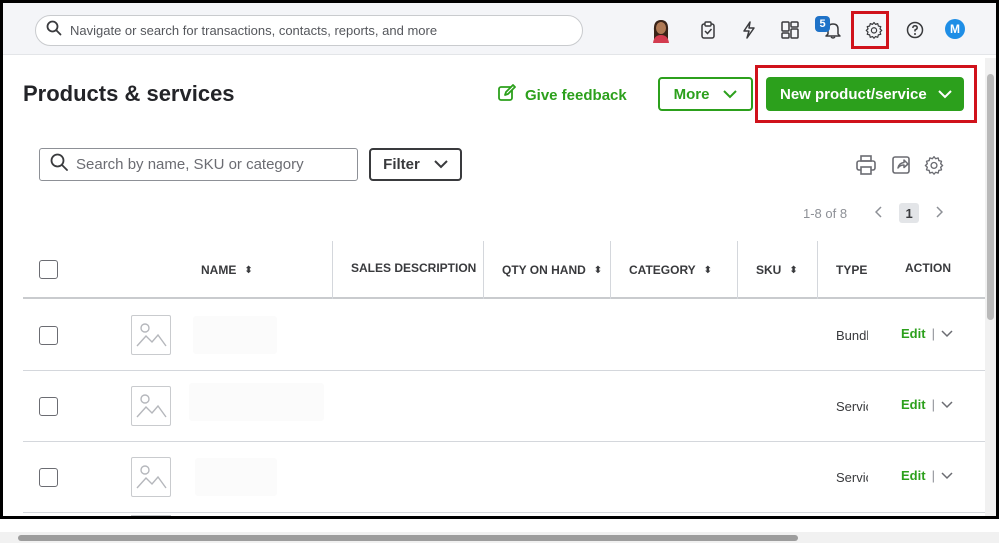 The image size is (999, 543). I want to click on column-header-qty-on-hand: QTY ON HAND ⬍, so click(552, 270).